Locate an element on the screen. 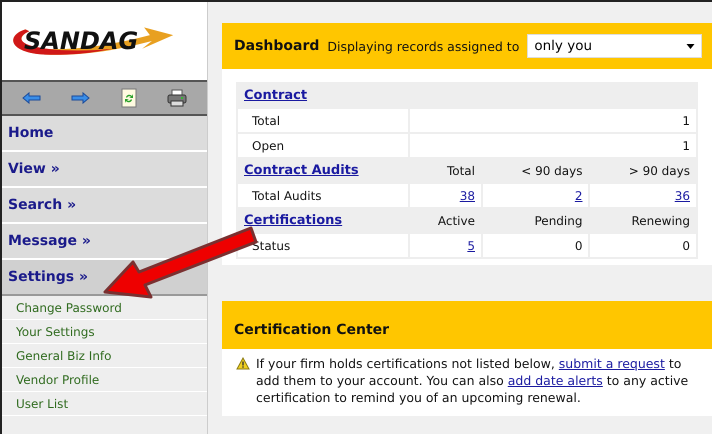  panel-title: Dashboard is located at coordinates (277, 46).